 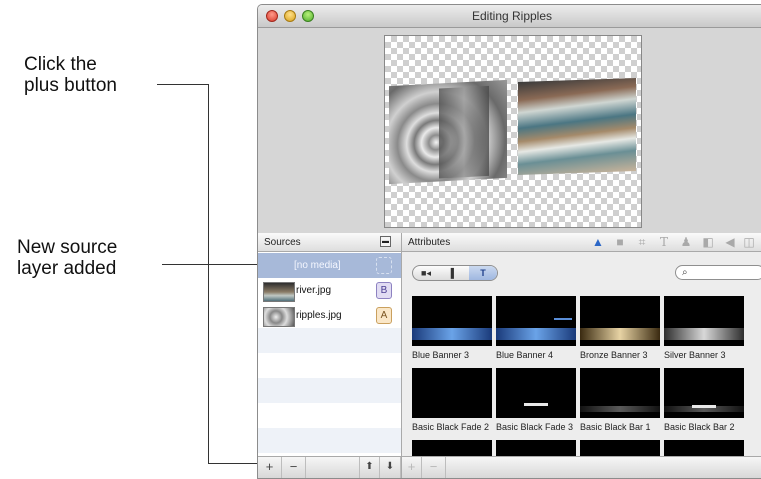 I want to click on template-tile: Blue Banner 4, so click(x=536, y=328).